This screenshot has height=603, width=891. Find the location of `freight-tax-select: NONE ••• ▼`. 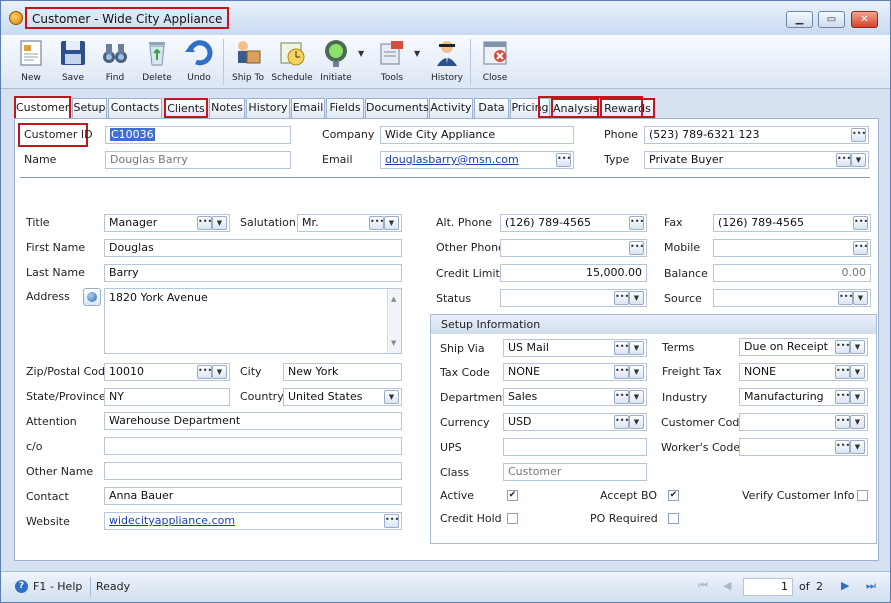

freight-tax-select: NONE ••• ▼ is located at coordinates (803, 372).